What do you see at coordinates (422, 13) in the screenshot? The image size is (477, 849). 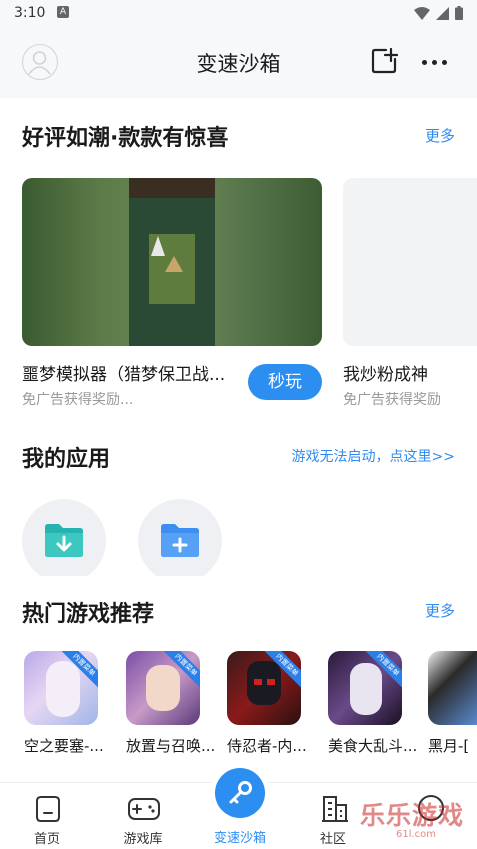 I see `wifi-icon` at bounding box center [422, 13].